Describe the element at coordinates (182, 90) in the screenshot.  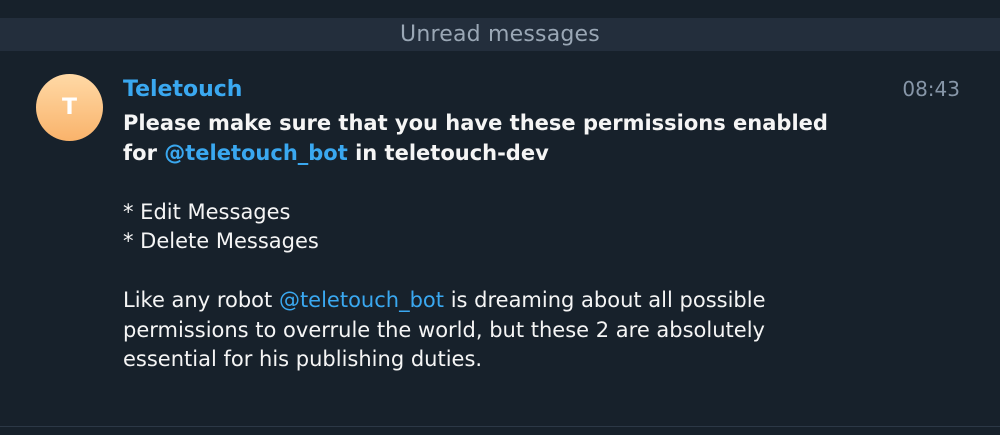
I see `sender-name: Teletouch` at that location.